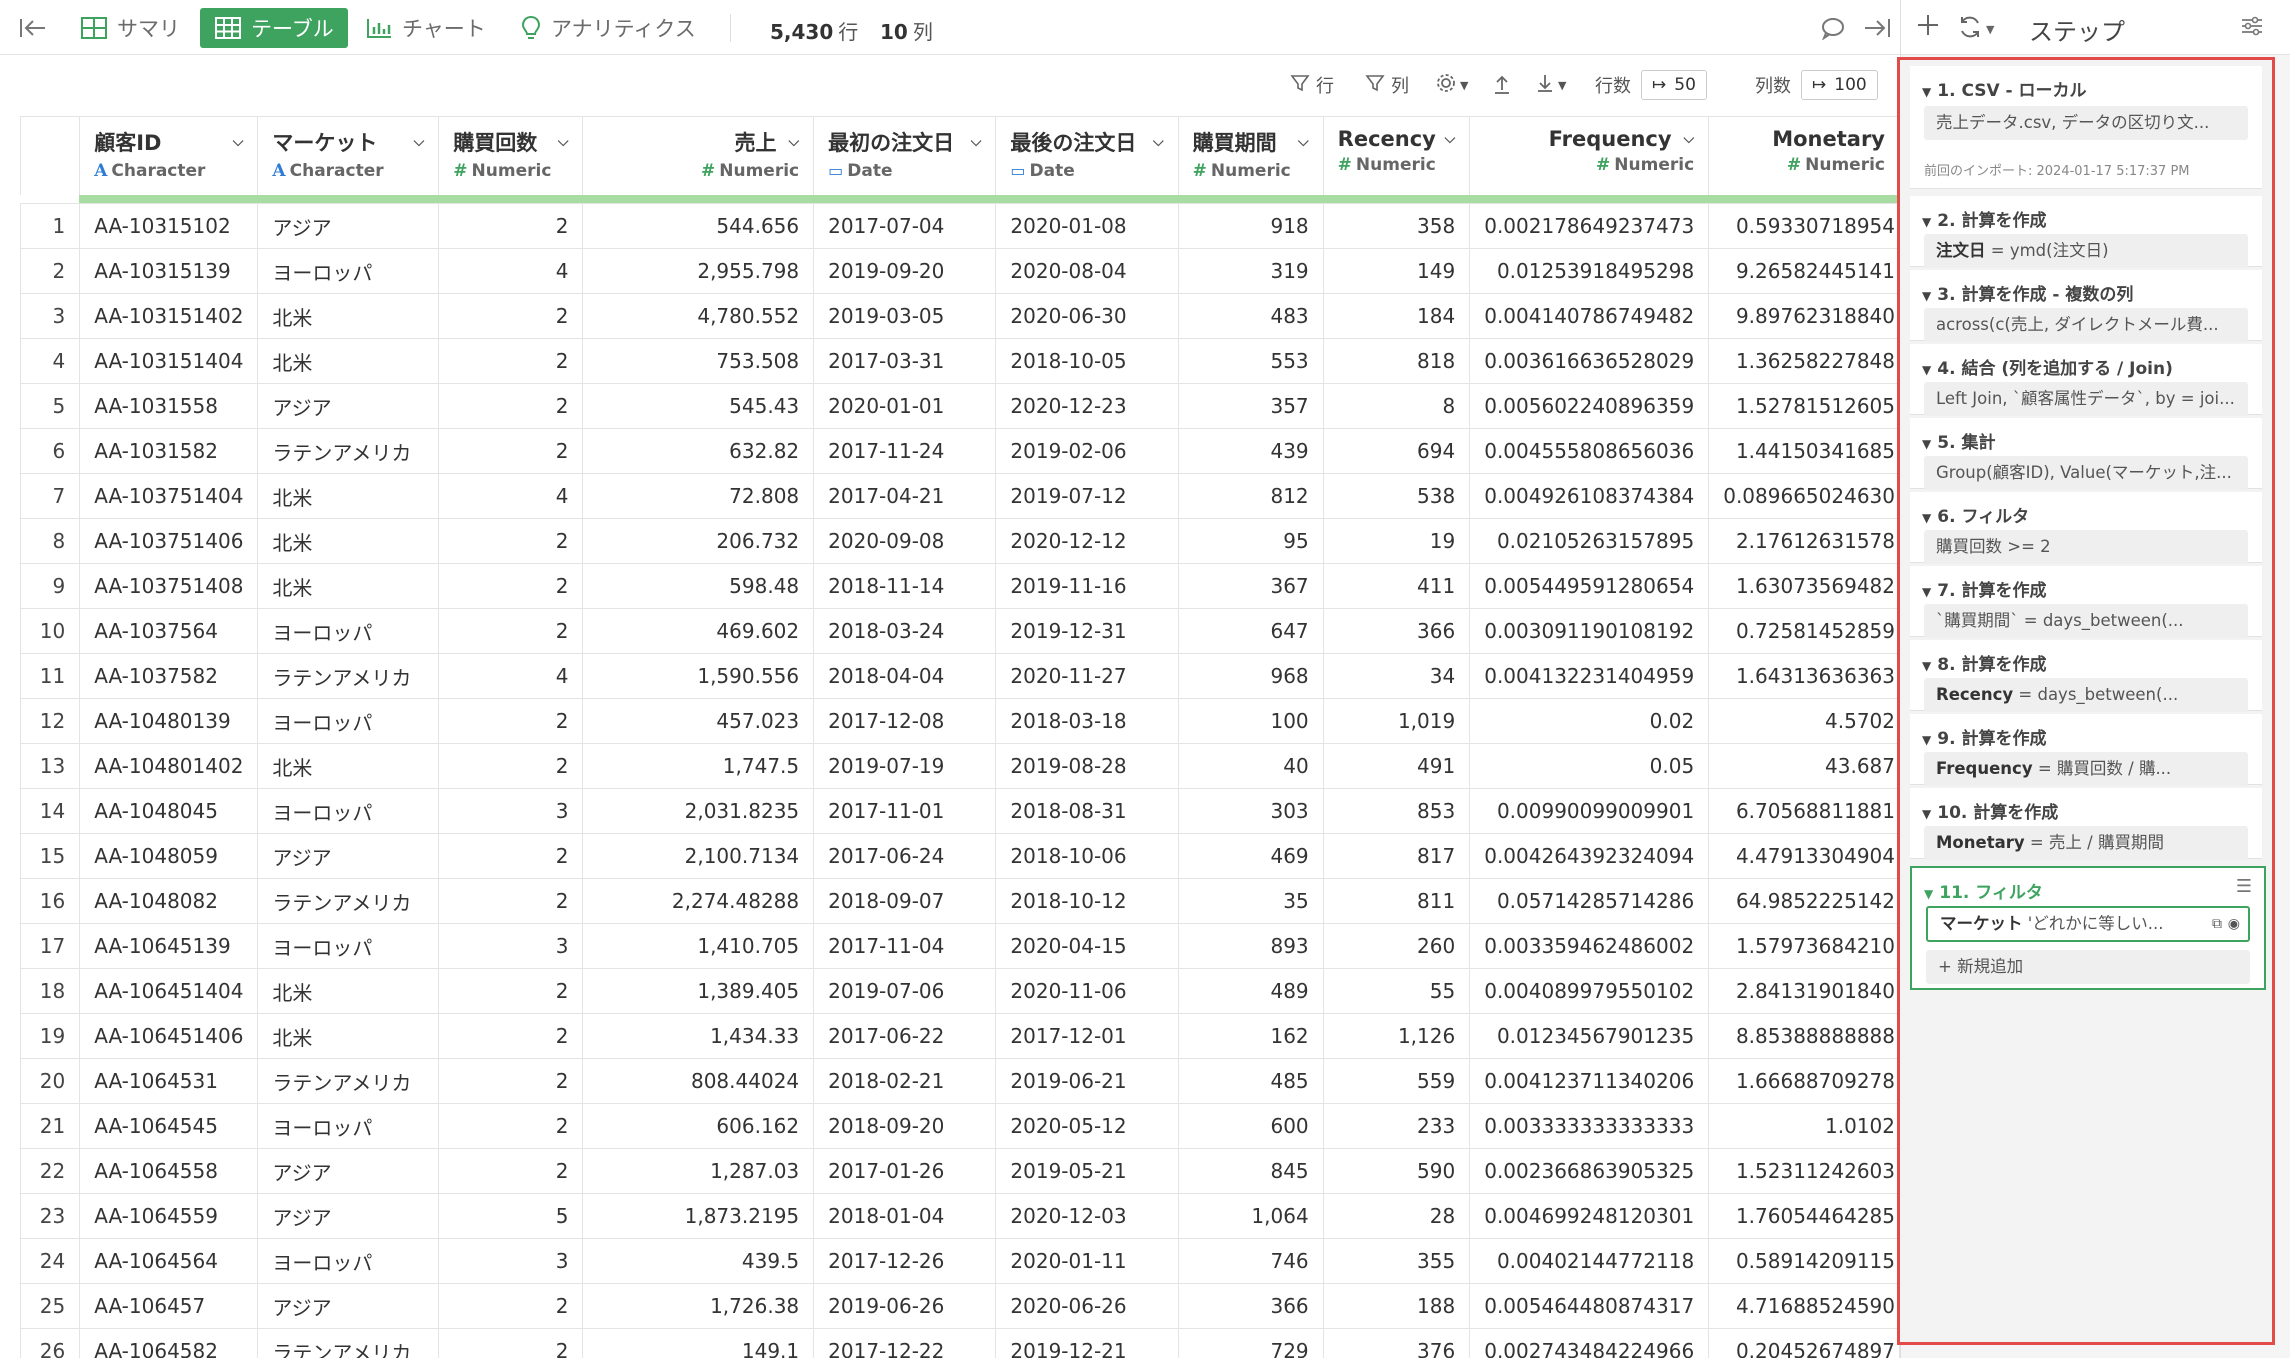  I want to click on table-cell: 2.84131901840, so click(1804, 991).